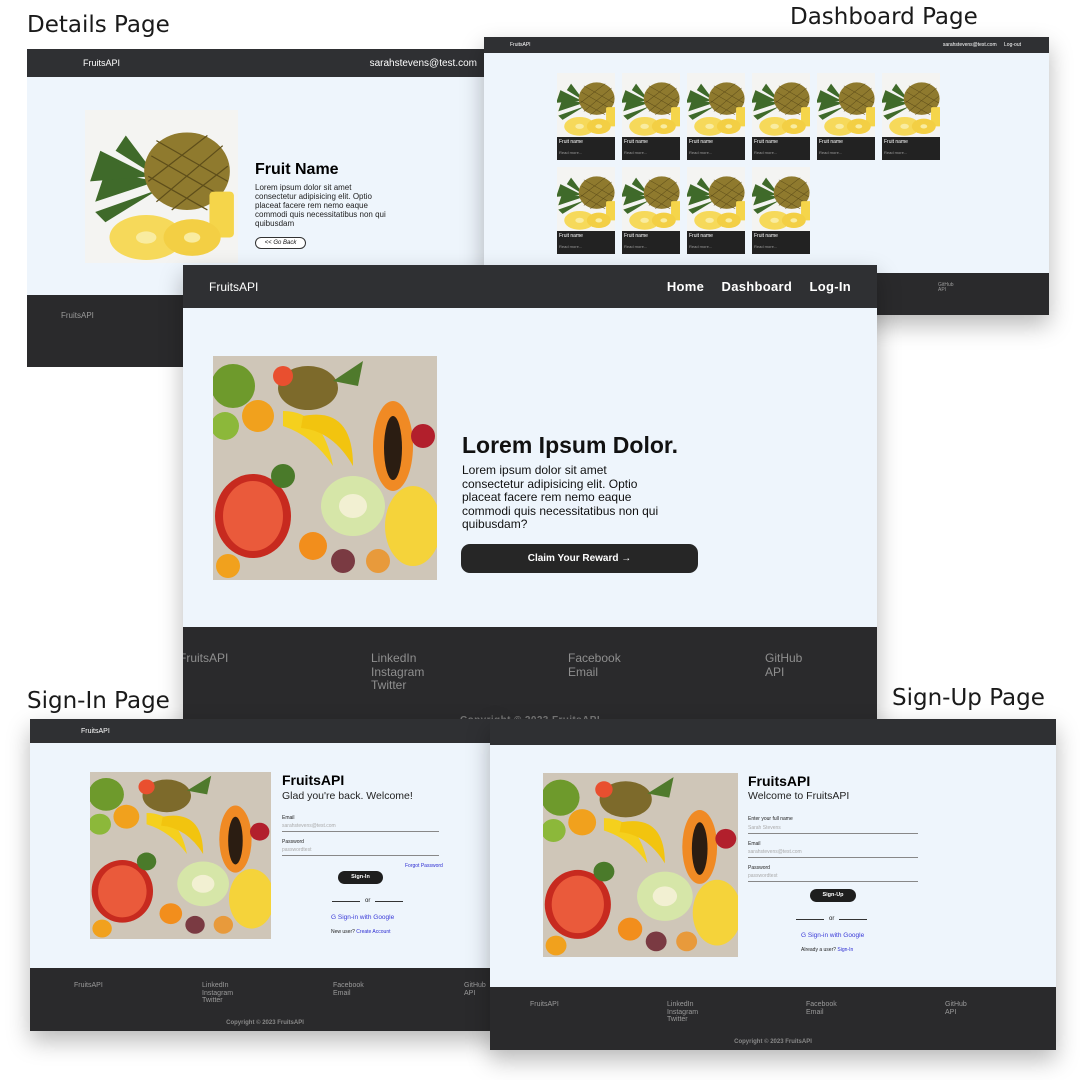  I want to click on nav-dashboard: Dashboard, so click(757, 286).